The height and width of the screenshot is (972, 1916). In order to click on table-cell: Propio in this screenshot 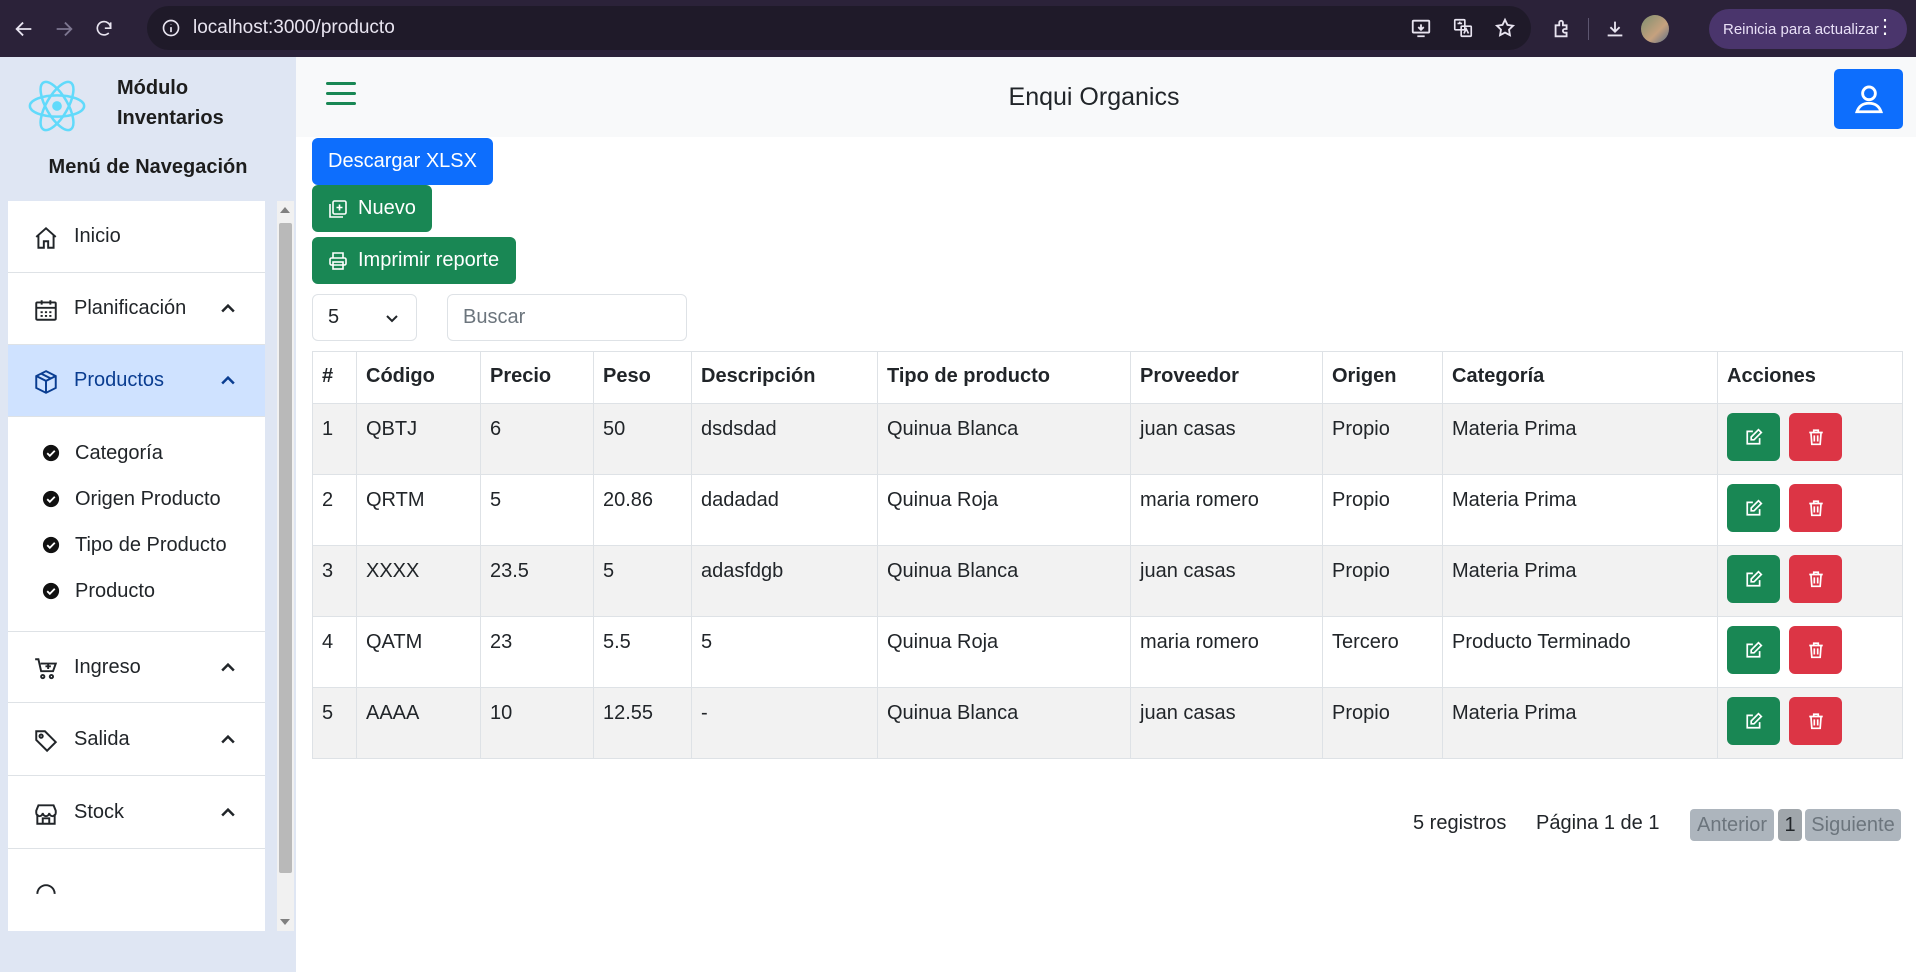, I will do `click(1382, 439)`.